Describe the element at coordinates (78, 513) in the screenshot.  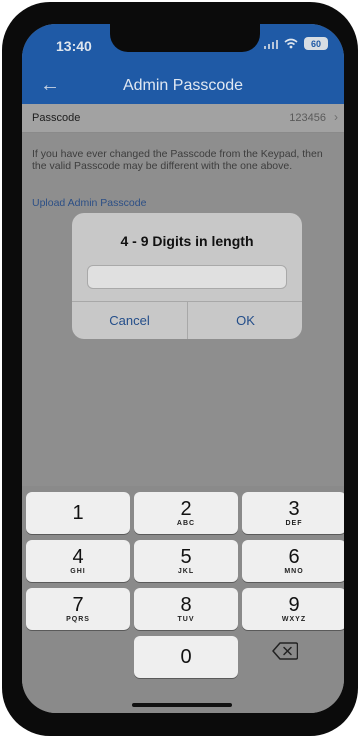
I see `key-1: 1` at that location.